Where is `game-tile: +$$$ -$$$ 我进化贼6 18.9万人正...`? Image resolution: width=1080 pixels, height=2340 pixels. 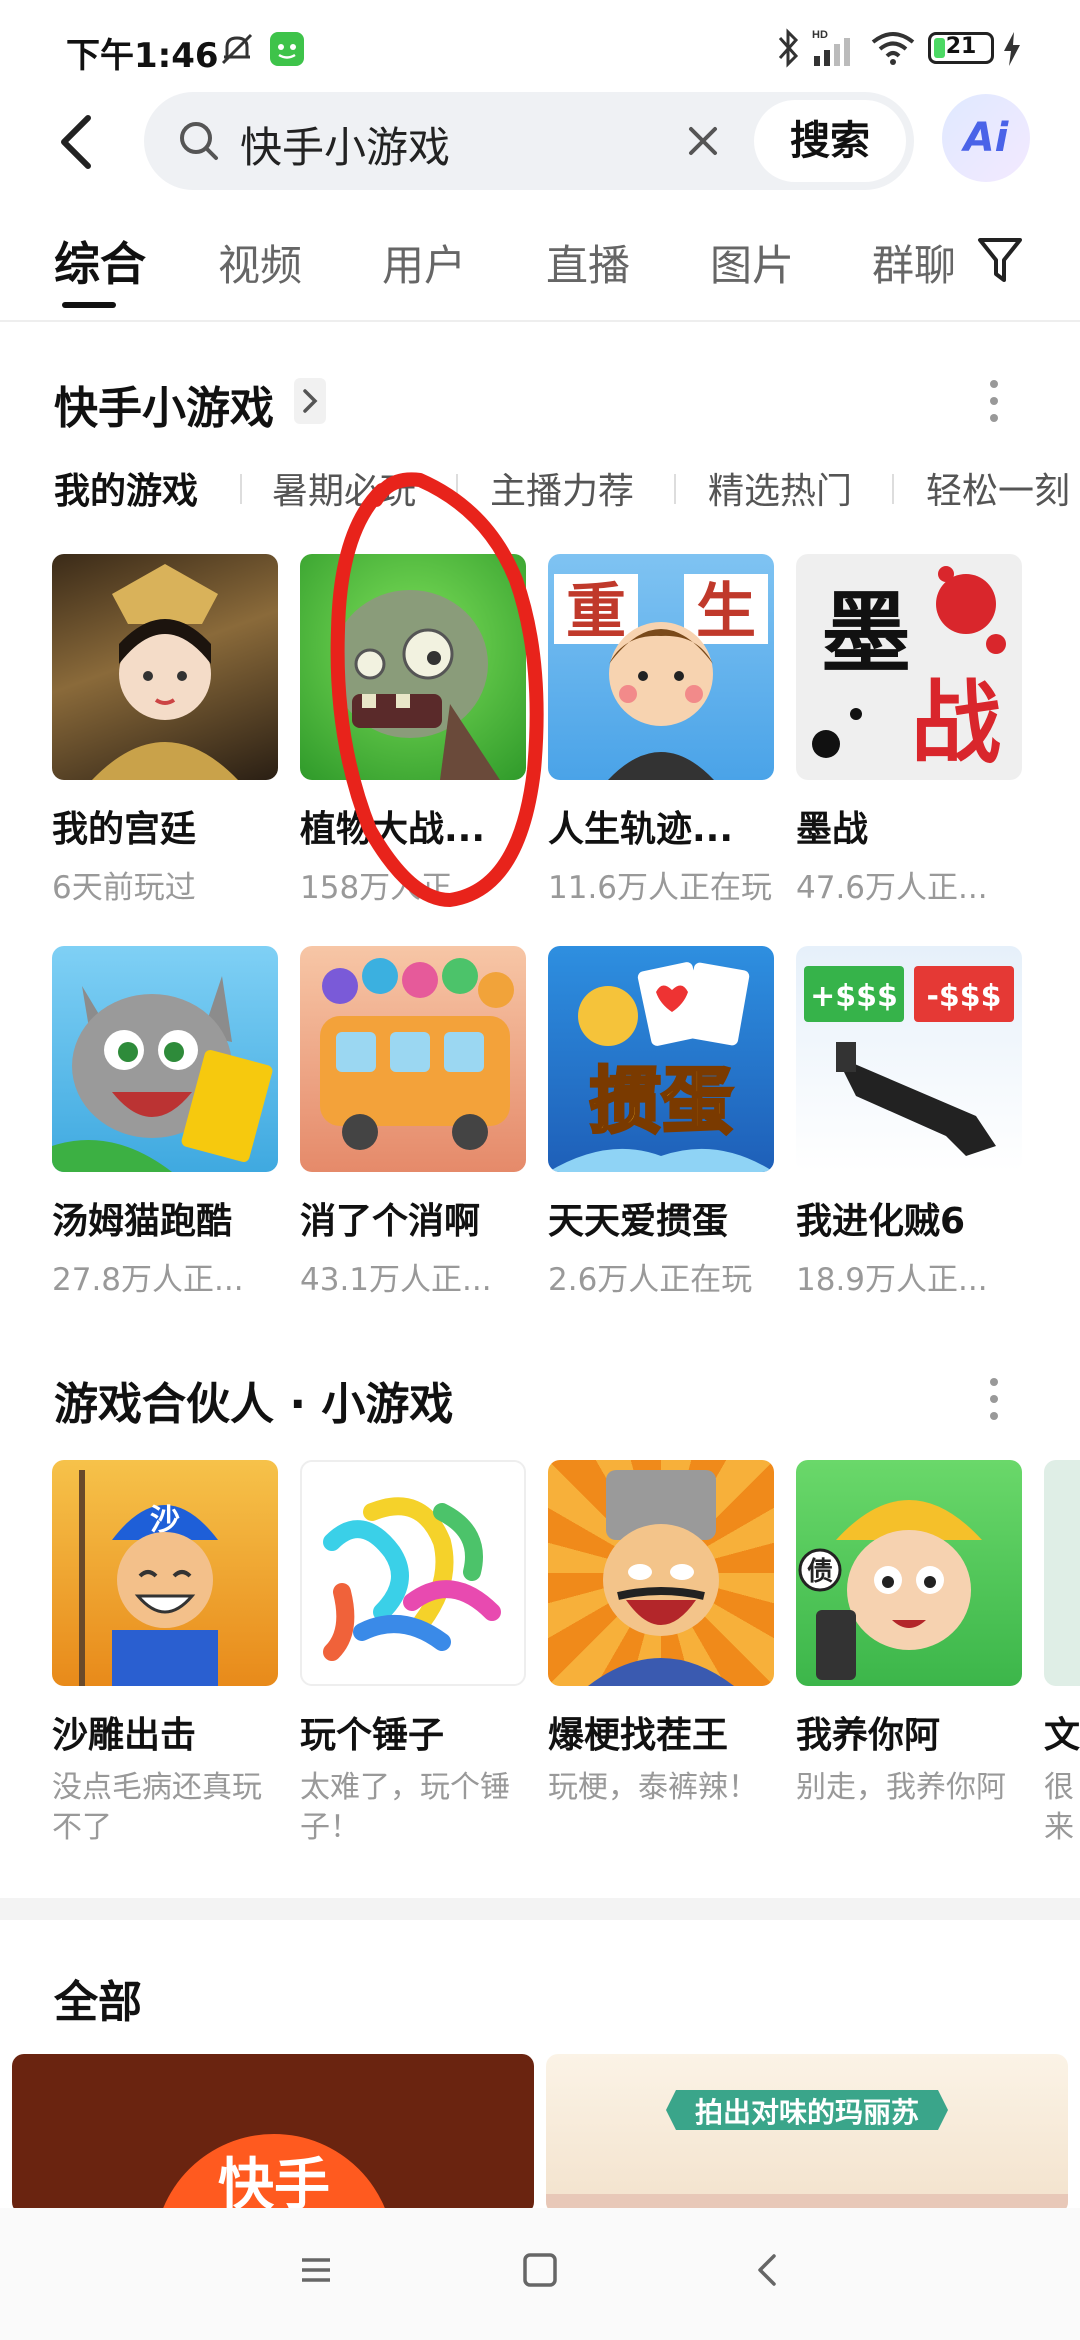
game-tile: +$$$ -$$$ 我进化贼6 18.9万人正... is located at coordinates (909, 1122).